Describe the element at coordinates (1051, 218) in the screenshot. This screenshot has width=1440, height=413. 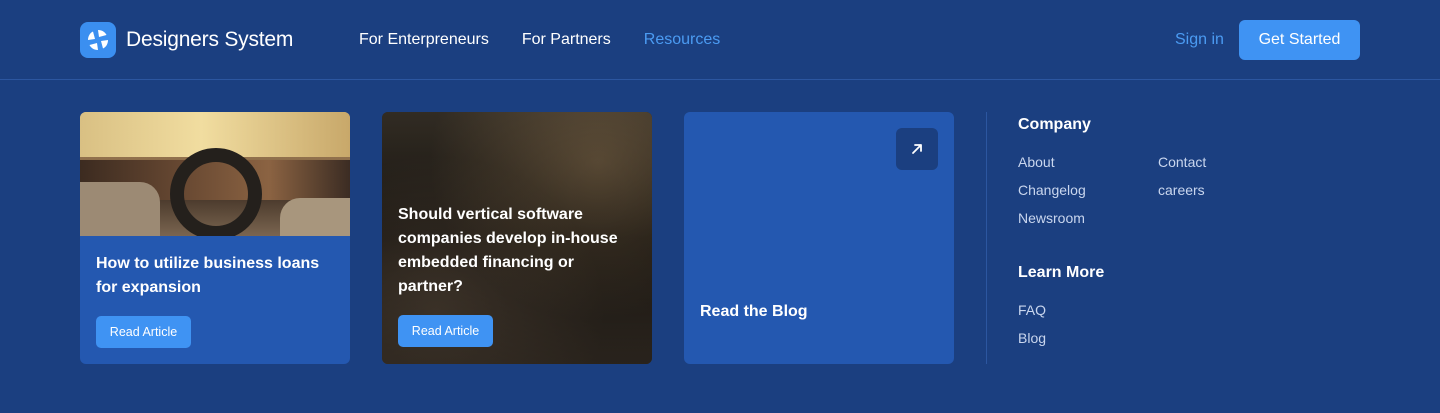
I see `company-link-newsroom: Newsroom` at that location.